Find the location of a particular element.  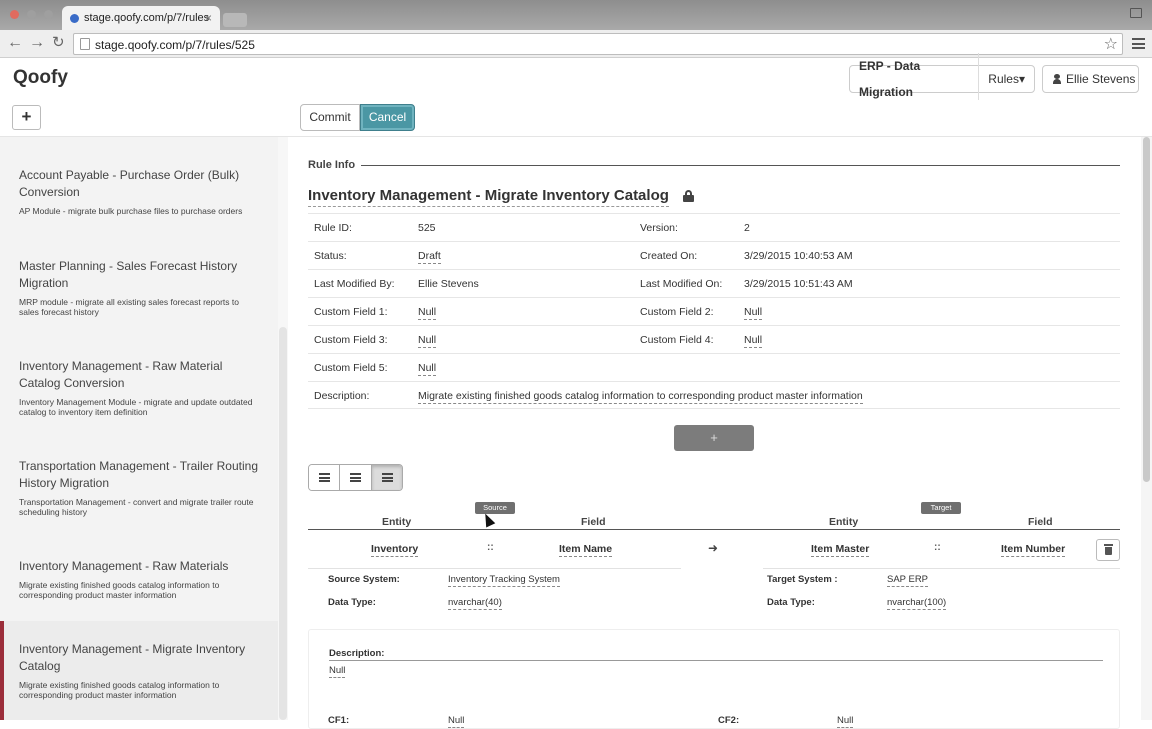

sidebar-scroll-thumb is located at coordinates (283, 523).